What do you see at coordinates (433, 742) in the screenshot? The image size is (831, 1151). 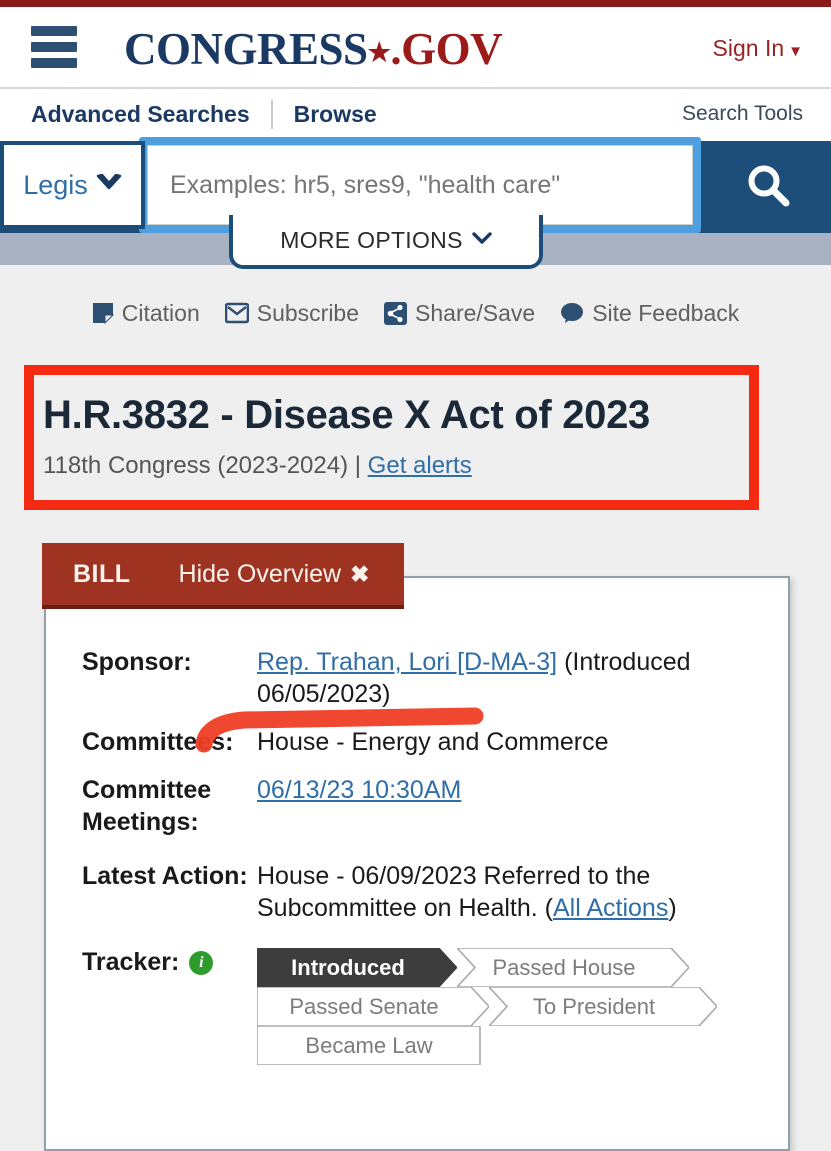 I see `detail-value: House - Energy and Commerce` at bounding box center [433, 742].